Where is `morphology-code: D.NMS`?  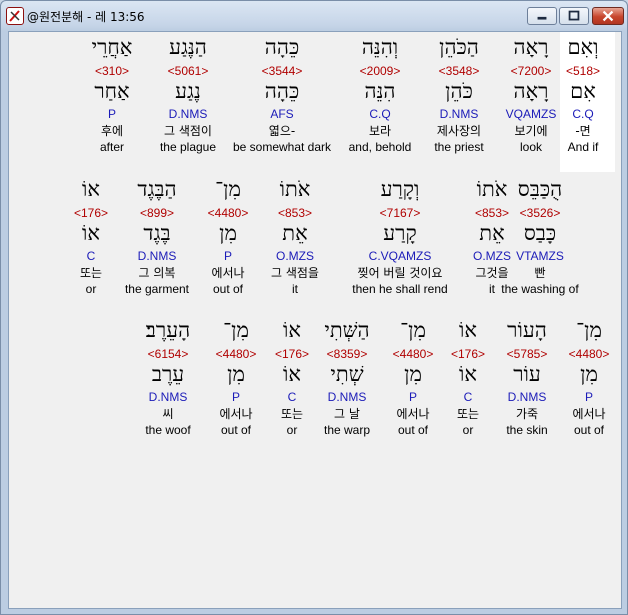 morphology-code: D.NMS is located at coordinates (168, 397).